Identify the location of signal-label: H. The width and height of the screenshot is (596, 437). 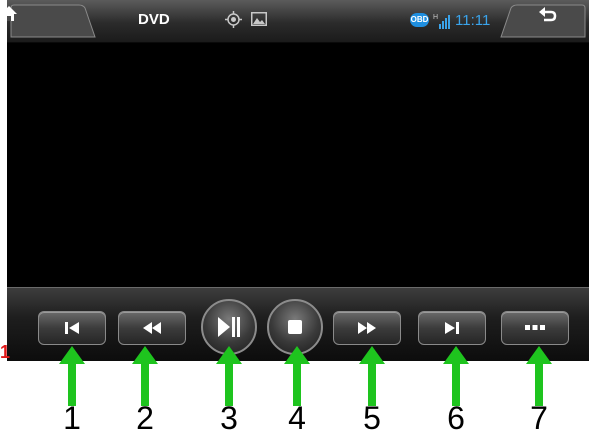
(435, 17).